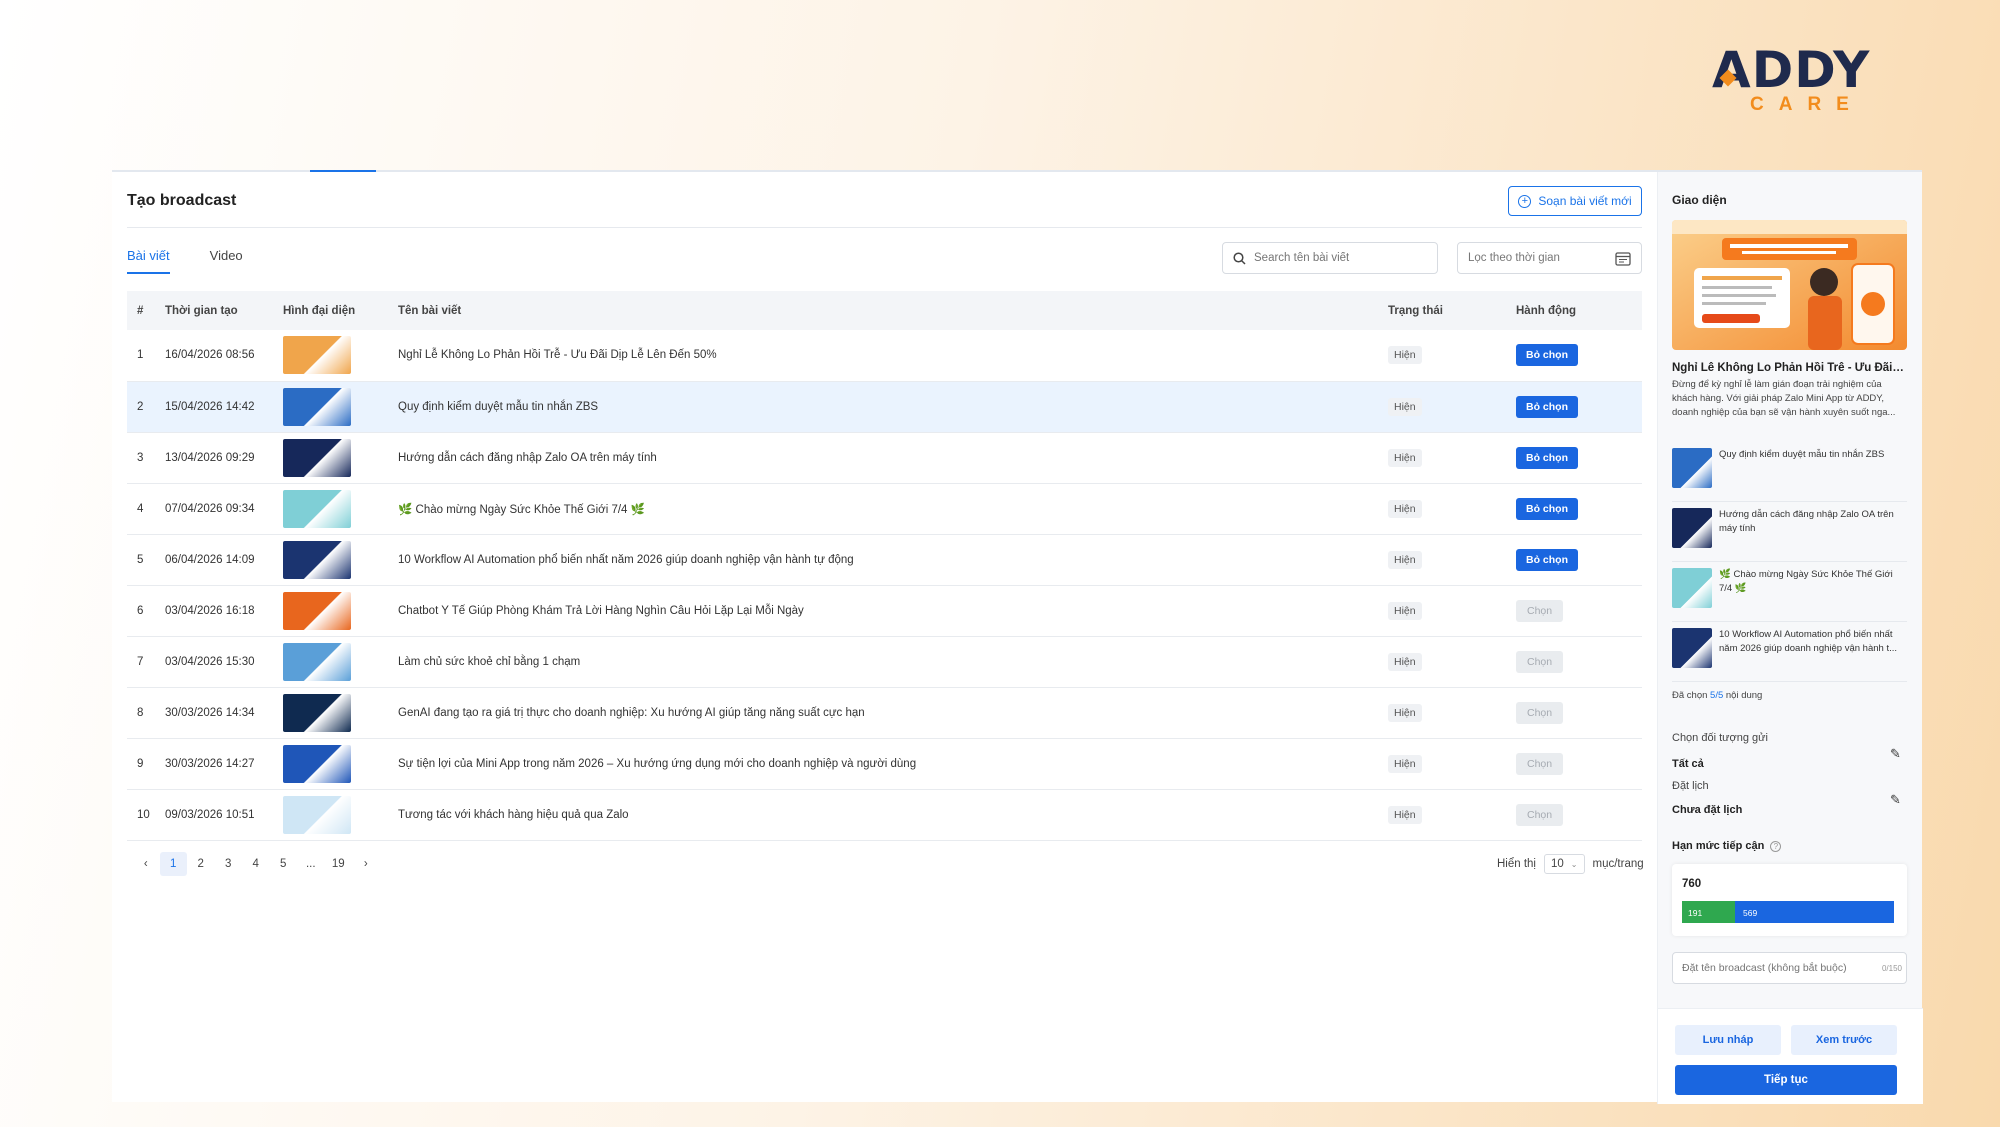 This screenshot has height=1127, width=2000. I want to click on content-tabs: Bài viết Video, so click(185, 261).